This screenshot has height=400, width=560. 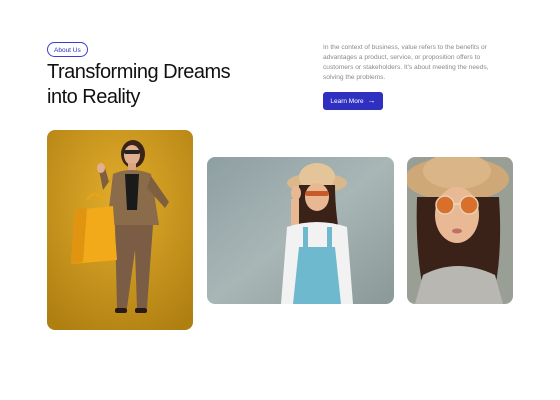 I want to click on photo-woman-shopping-bag, so click(x=120, y=230).